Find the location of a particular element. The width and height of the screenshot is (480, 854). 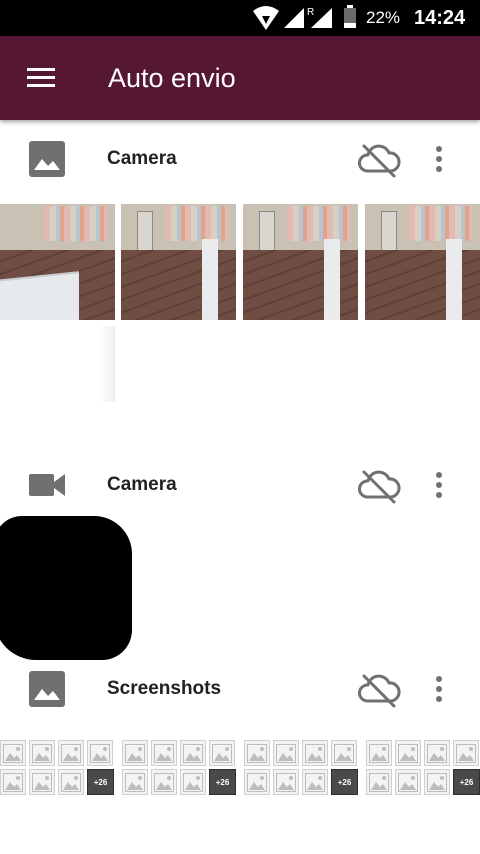

status-bar: R 22% 14:24 is located at coordinates (240, 18).